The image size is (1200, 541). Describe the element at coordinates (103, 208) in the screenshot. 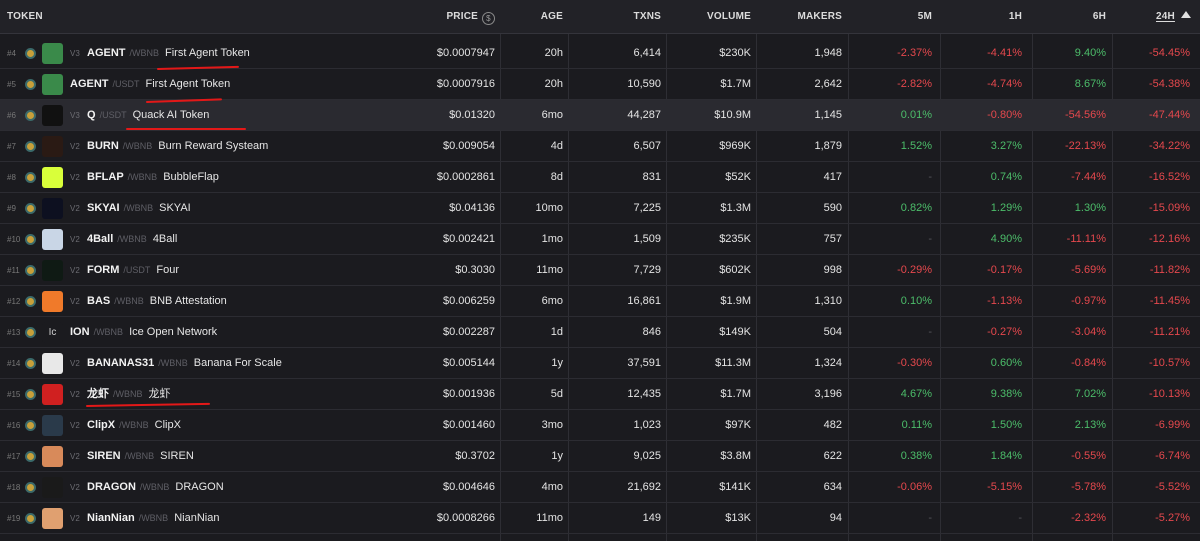

I see `token-symbol: SKYAI` at that location.